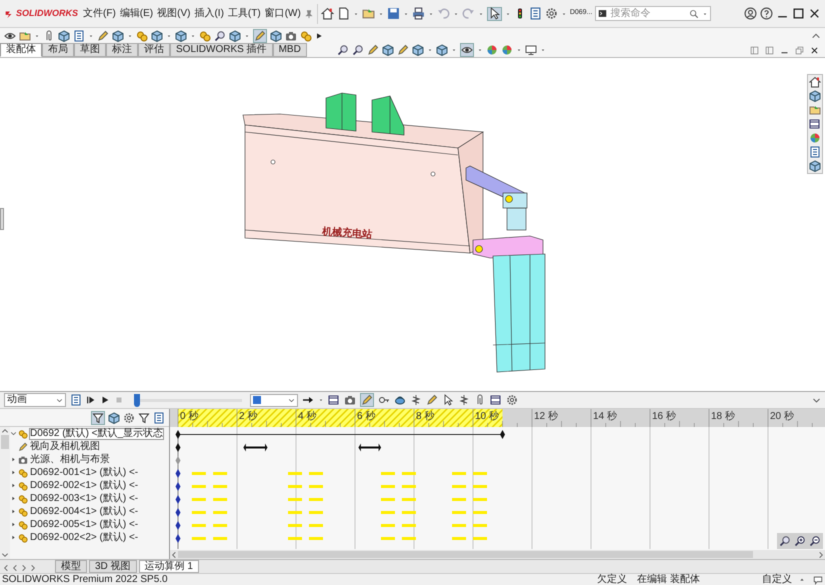  What do you see at coordinates (815, 82) in the screenshot?
I see `house-icon` at bounding box center [815, 82].